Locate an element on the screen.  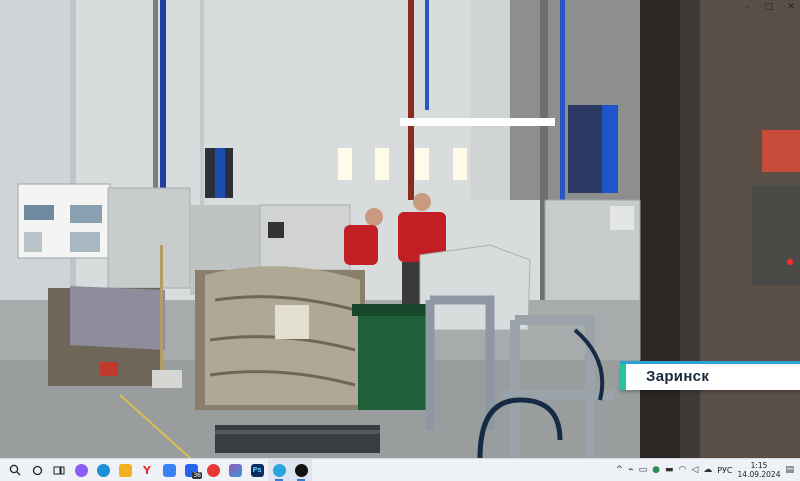
wifi-icon: ◠ is located at coordinates (682, 470).